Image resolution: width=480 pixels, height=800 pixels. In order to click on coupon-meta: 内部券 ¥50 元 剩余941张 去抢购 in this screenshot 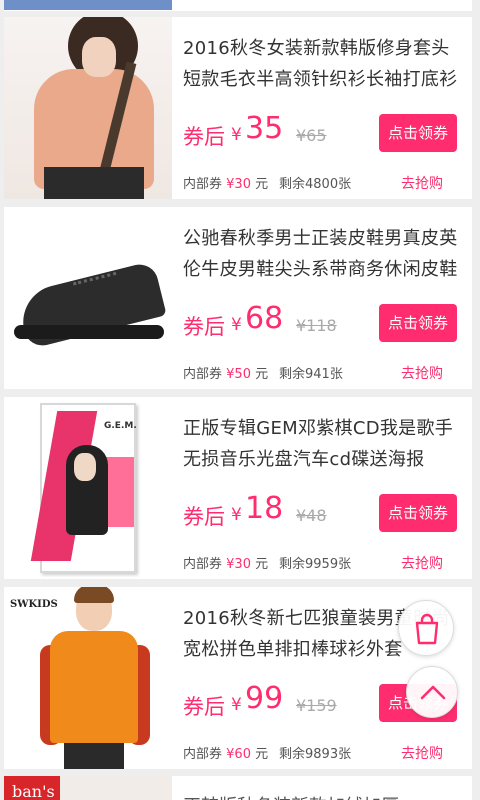, I will do `click(323, 372)`.